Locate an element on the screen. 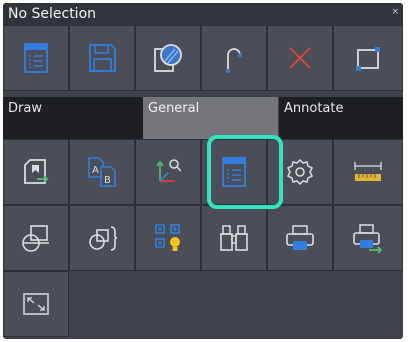 This screenshot has width=410, height=342. hatch-button is located at coordinates (168, 58).